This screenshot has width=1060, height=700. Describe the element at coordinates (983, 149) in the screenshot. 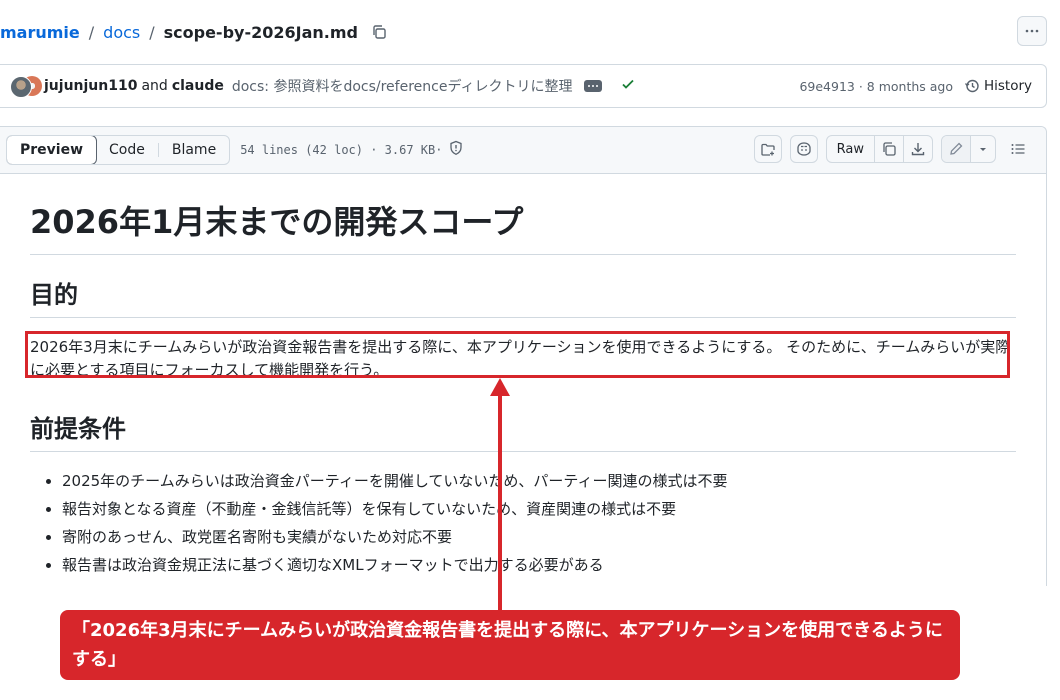

I see `chevron-down-icon` at that location.